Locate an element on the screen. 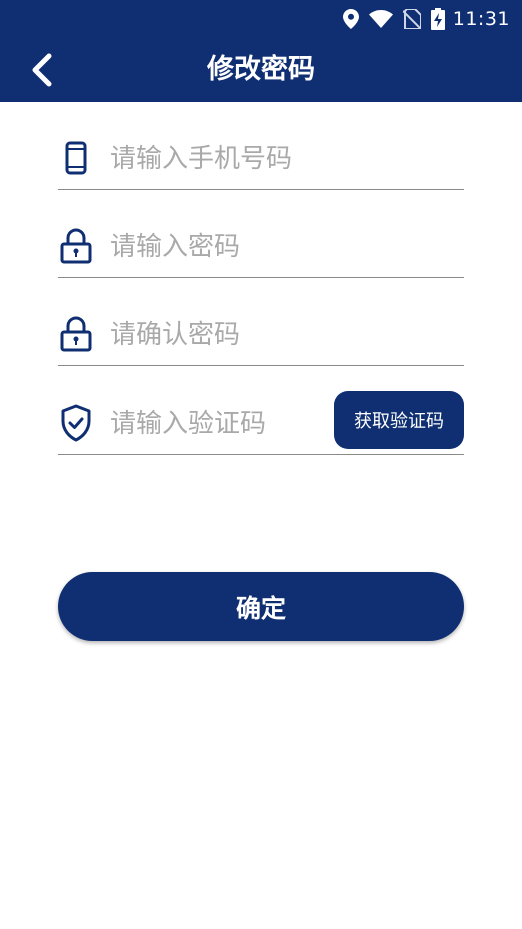 The height and width of the screenshot is (929, 522). battery-charging-icon is located at coordinates (437, 19).